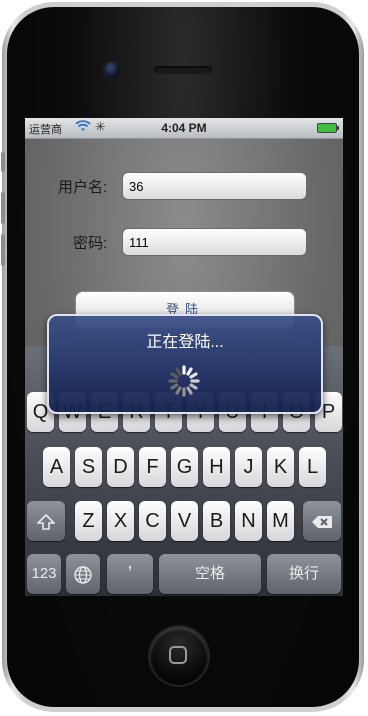 The image size is (368, 716). Describe the element at coordinates (130, 574) in the screenshot. I see `apostrophe-key: ’` at that location.